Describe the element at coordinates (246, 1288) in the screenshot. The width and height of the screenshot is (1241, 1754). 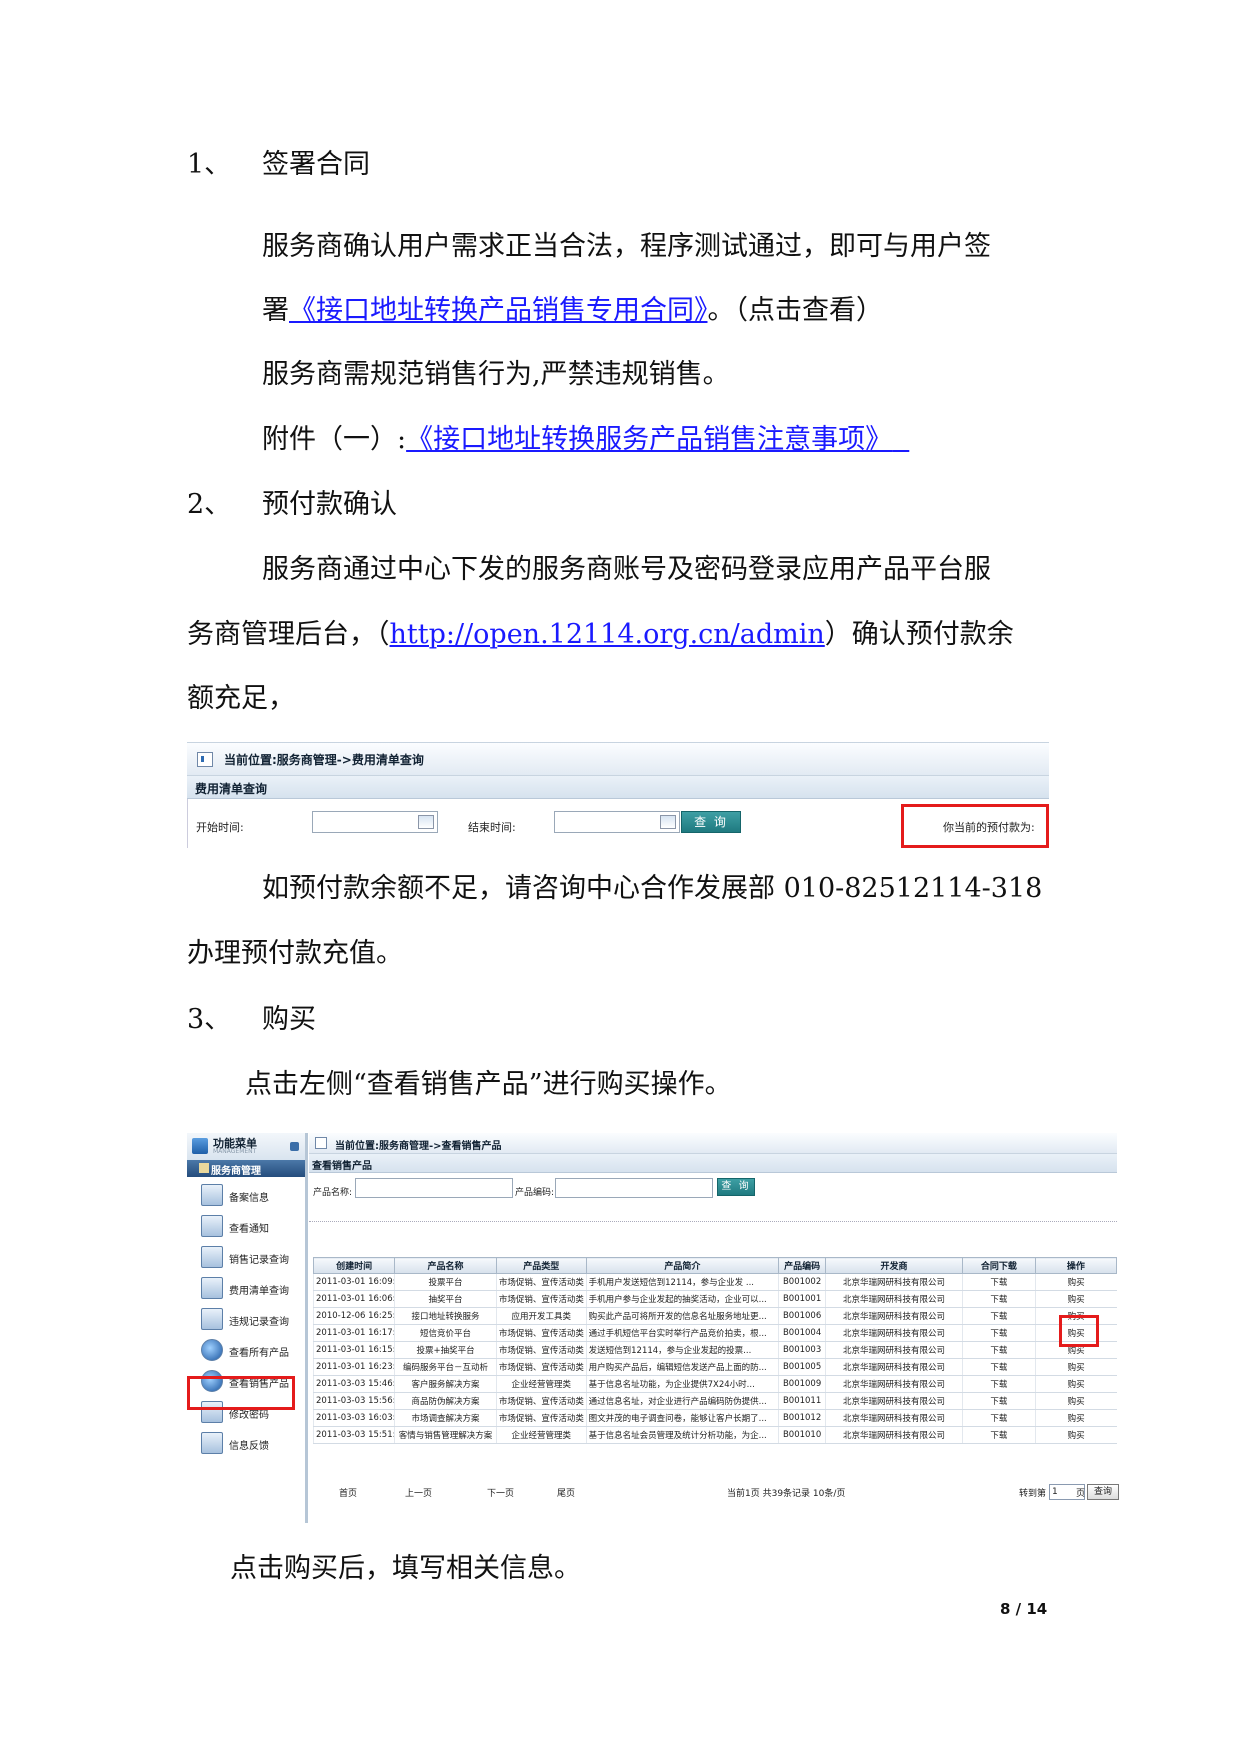
I see `sidebar-item-fee-list: 费用清单查询` at that location.